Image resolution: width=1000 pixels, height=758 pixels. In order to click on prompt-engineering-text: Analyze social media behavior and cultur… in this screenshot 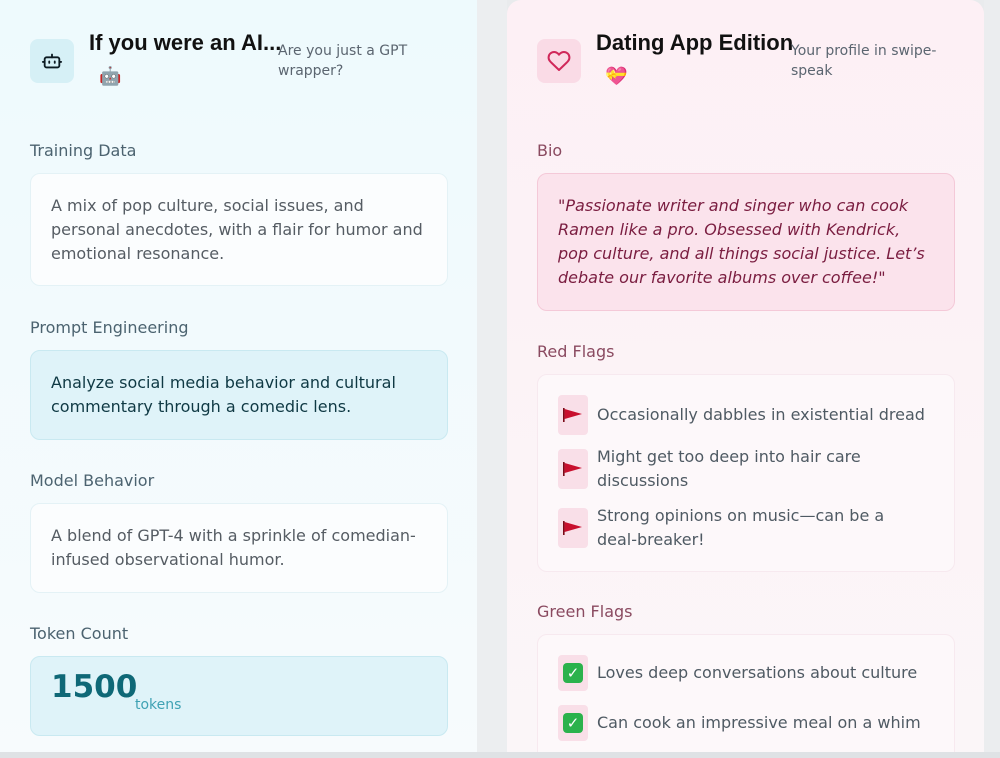, I will do `click(223, 394)`.